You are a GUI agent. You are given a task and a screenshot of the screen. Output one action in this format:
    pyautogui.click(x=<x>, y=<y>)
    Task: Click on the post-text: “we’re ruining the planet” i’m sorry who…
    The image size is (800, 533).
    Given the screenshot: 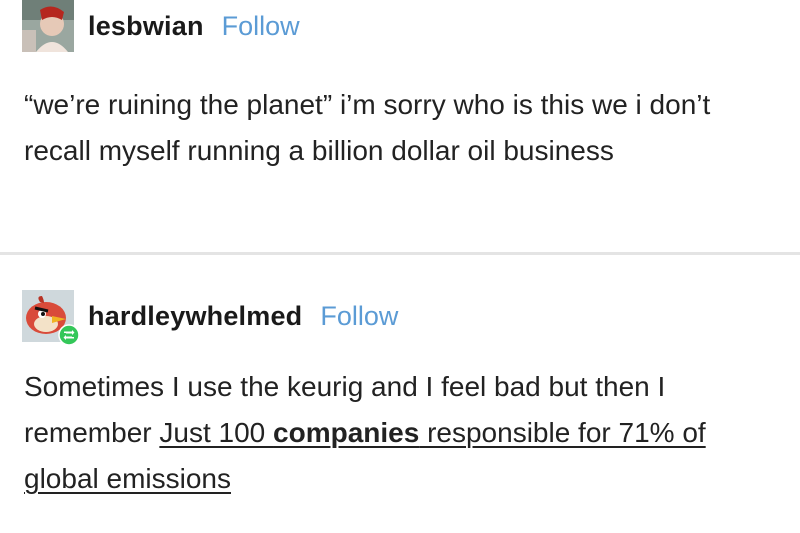 What is the action you would take?
    pyautogui.click(x=367, y=127)
    